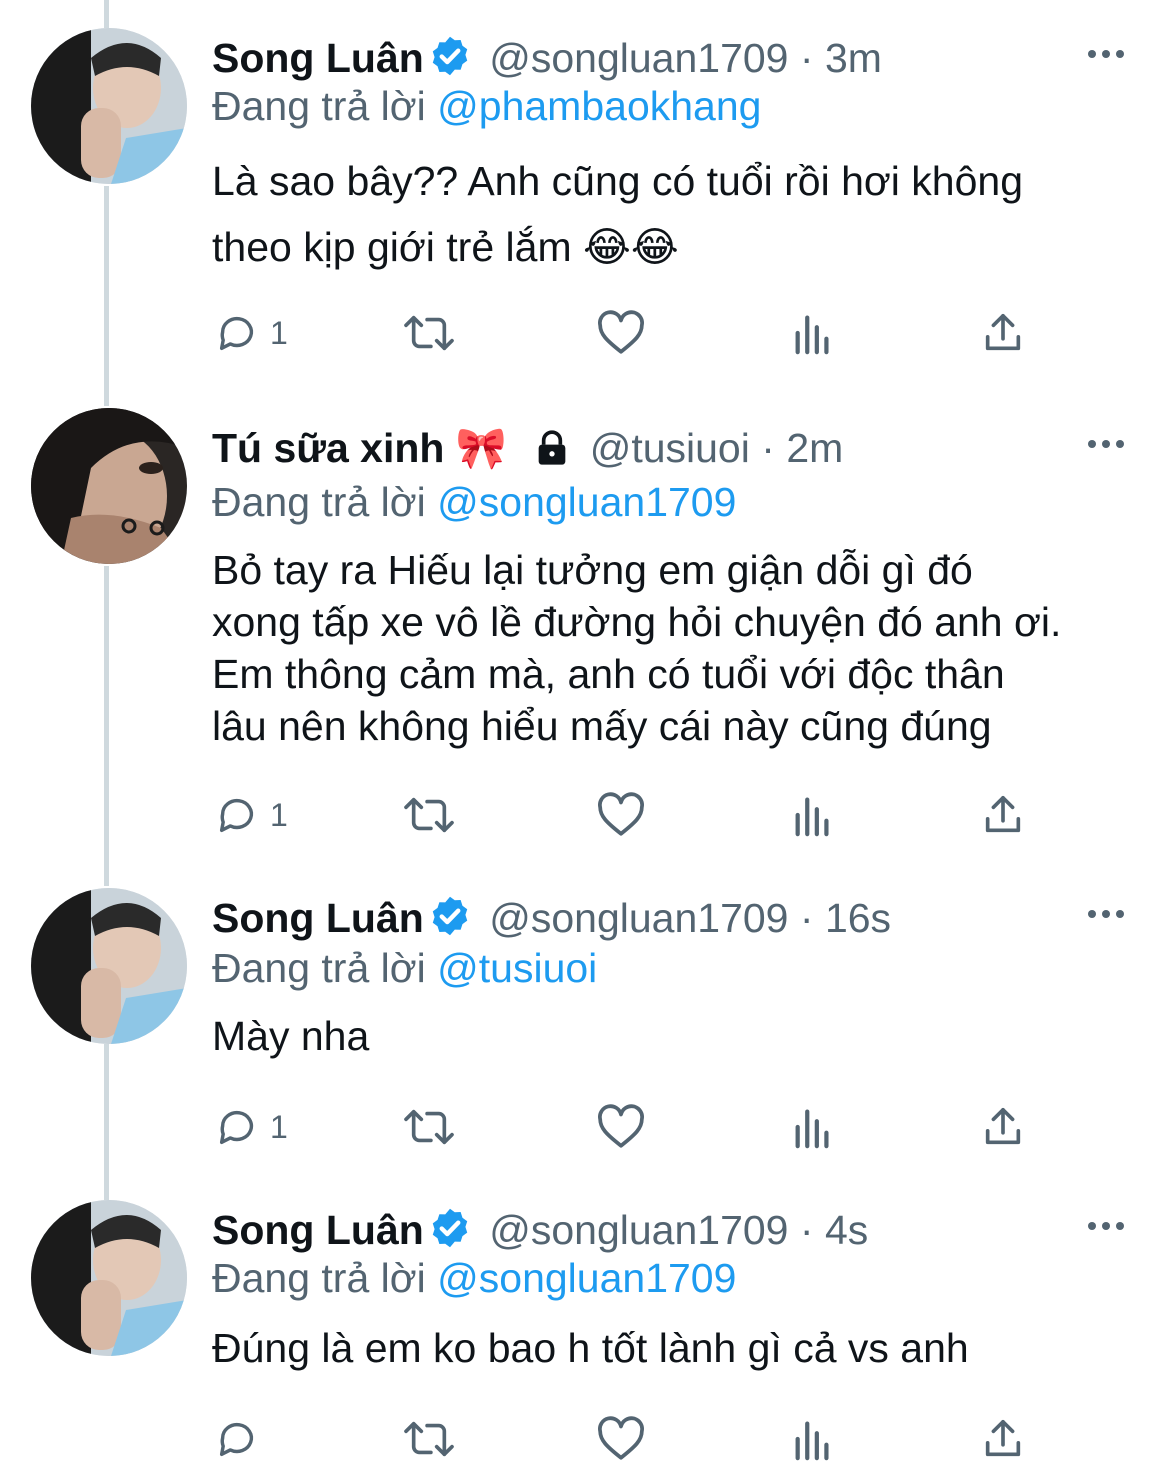 This screenshot has height=1484, width=1170. Describe the element at coordinates (677, 1036) in the screenshot. I see `tweet-text: Mày nha` at that location.